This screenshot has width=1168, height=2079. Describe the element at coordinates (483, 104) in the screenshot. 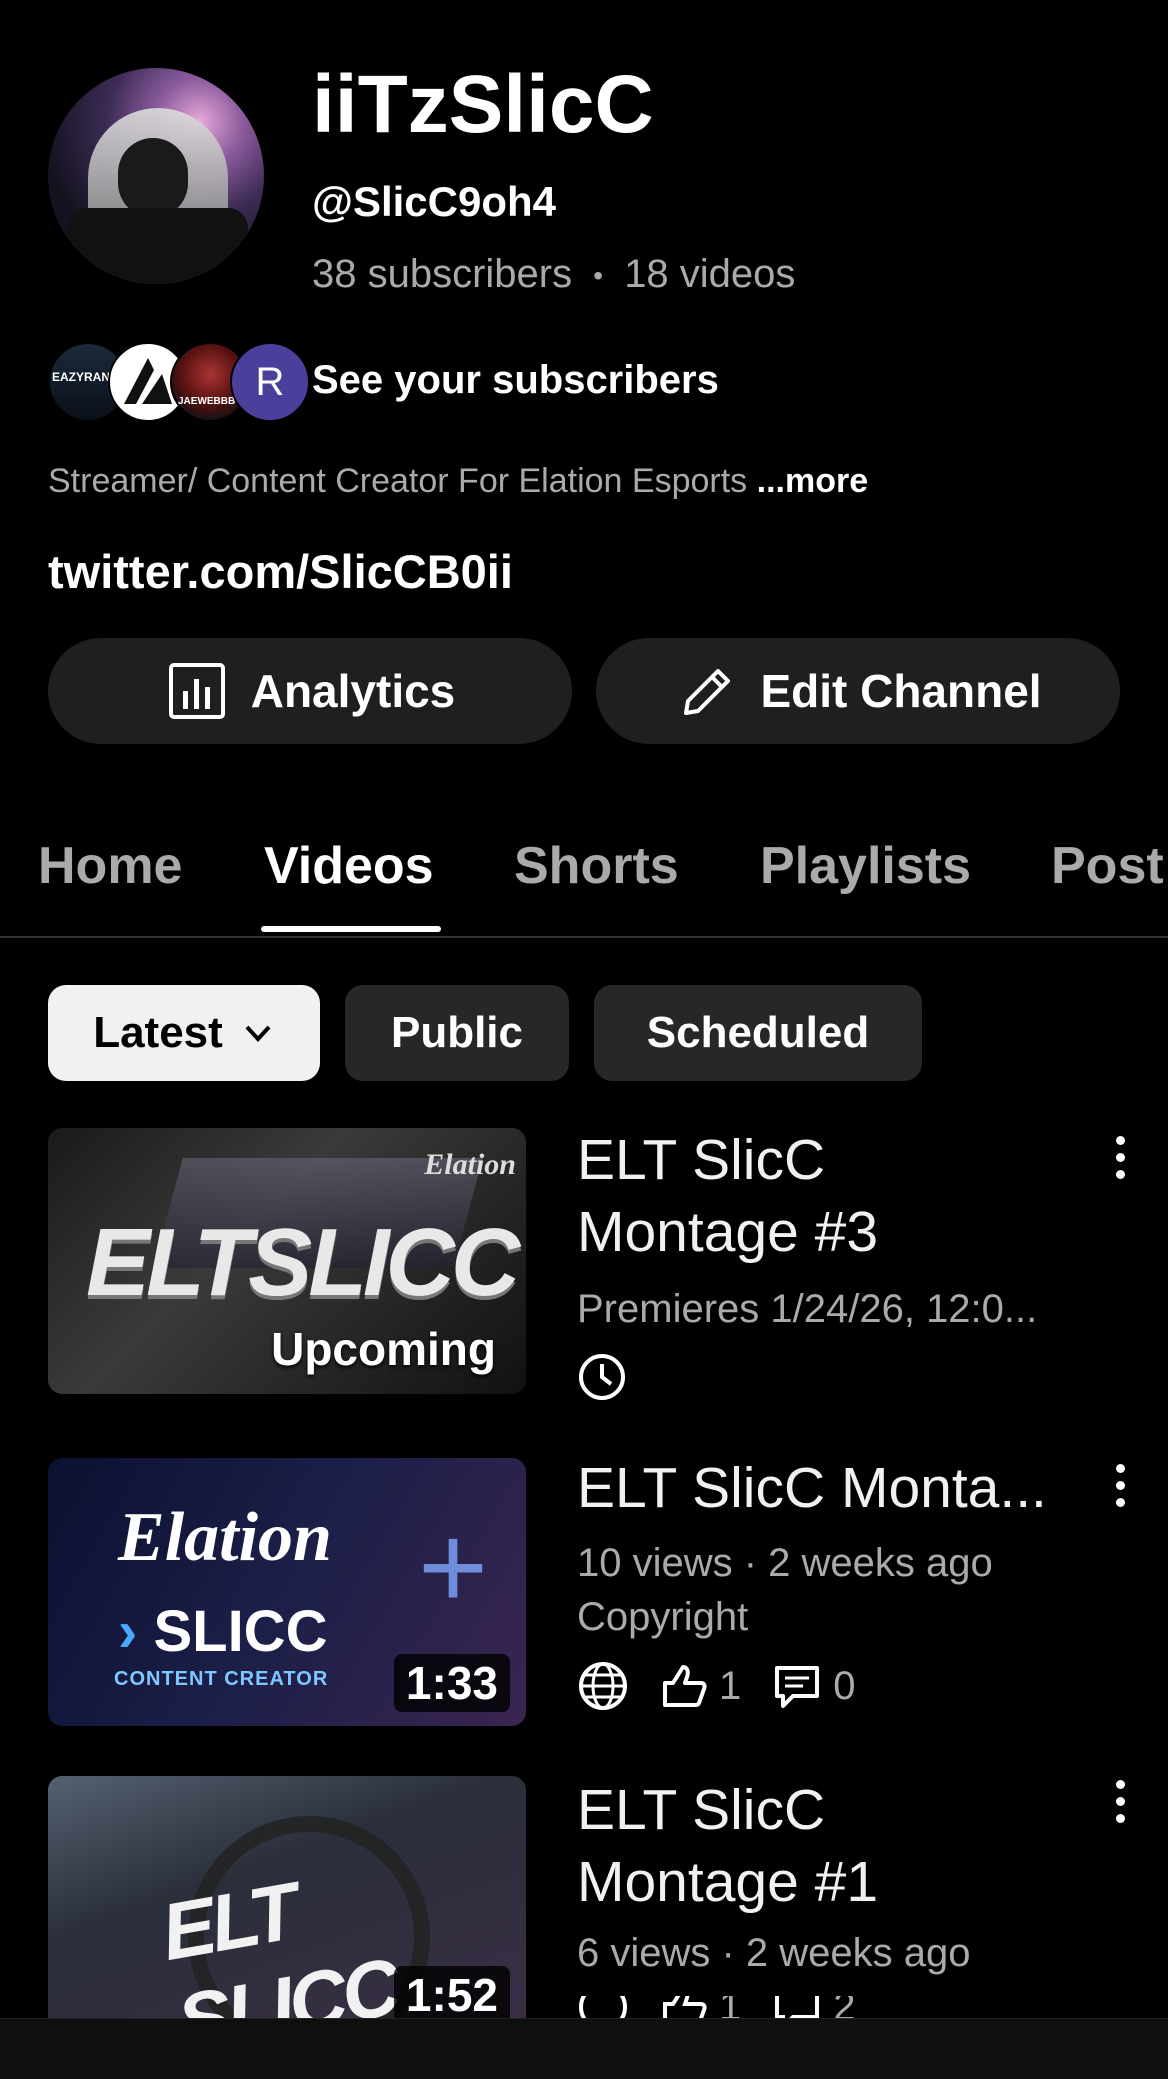

I see `channel-name: iiTzSlicC` at that location.